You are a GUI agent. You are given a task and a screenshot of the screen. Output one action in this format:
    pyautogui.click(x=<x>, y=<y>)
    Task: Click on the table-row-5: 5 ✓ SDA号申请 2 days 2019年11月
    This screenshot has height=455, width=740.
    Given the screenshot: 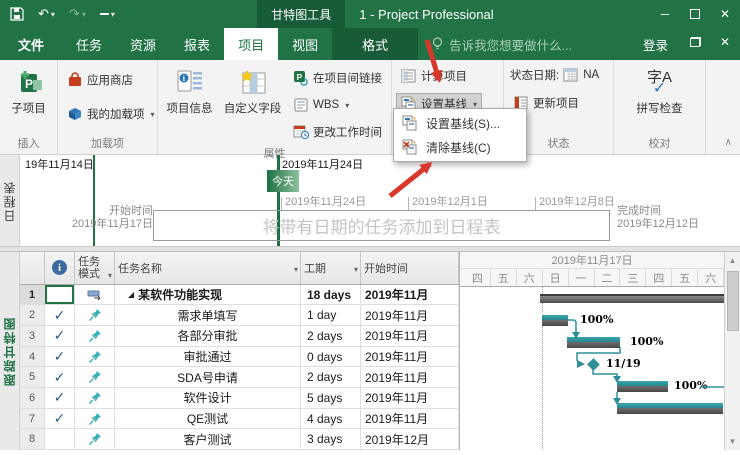 What is the action you would take?
    pyautogui.click(x=239, y=378)
    